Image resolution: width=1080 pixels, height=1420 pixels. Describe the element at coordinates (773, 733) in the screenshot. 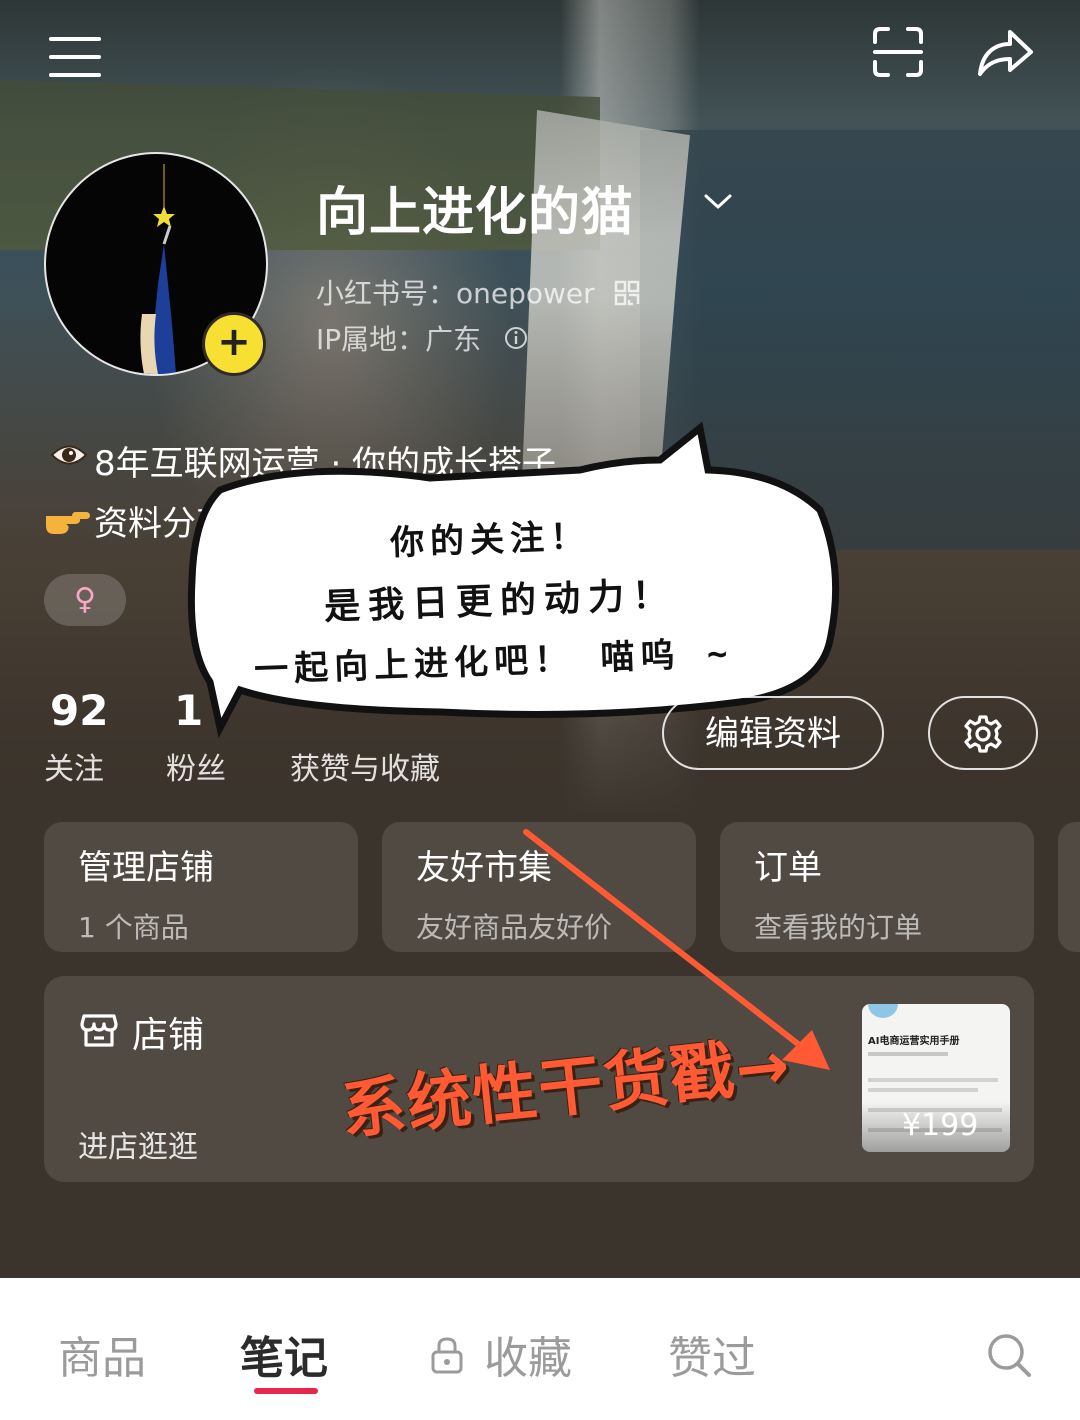

I see `edit-profile-button: 编辑资料` at that location.